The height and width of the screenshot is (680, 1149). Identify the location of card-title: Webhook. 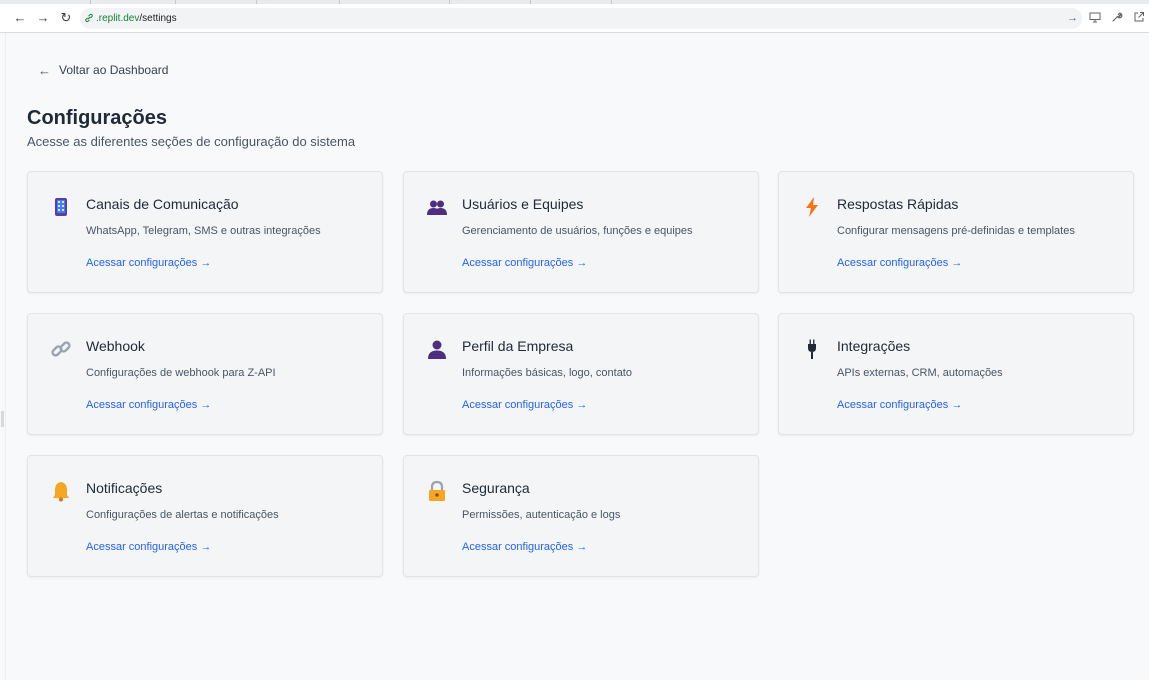
(115, 346).